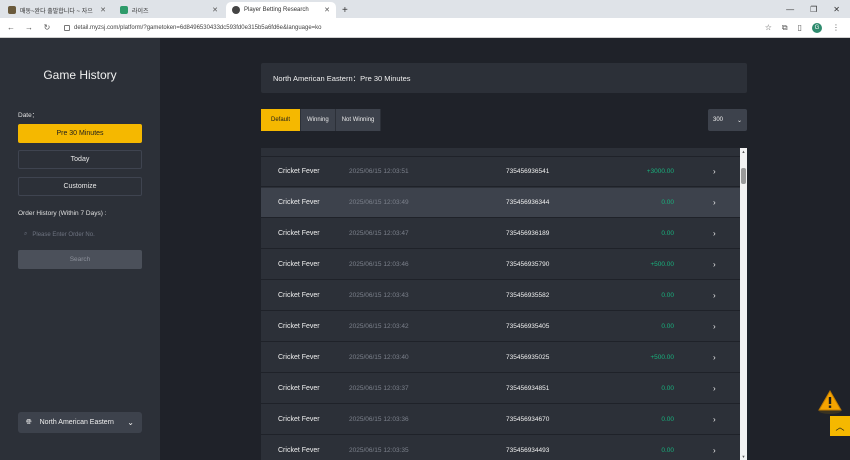 The height and width of the screenshot is (460, 850). Describe the element at coordinates (80, 186) in the screenshot. I see `date-option-customize: Customize` at that location.